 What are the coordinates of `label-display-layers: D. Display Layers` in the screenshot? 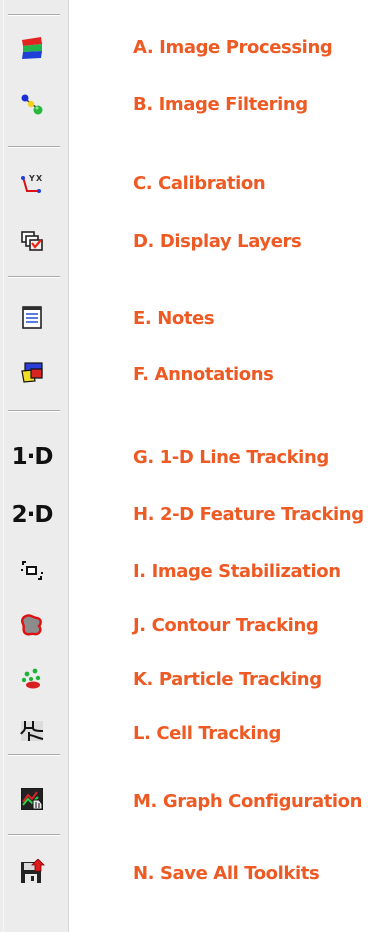 It's located at (217, 241).